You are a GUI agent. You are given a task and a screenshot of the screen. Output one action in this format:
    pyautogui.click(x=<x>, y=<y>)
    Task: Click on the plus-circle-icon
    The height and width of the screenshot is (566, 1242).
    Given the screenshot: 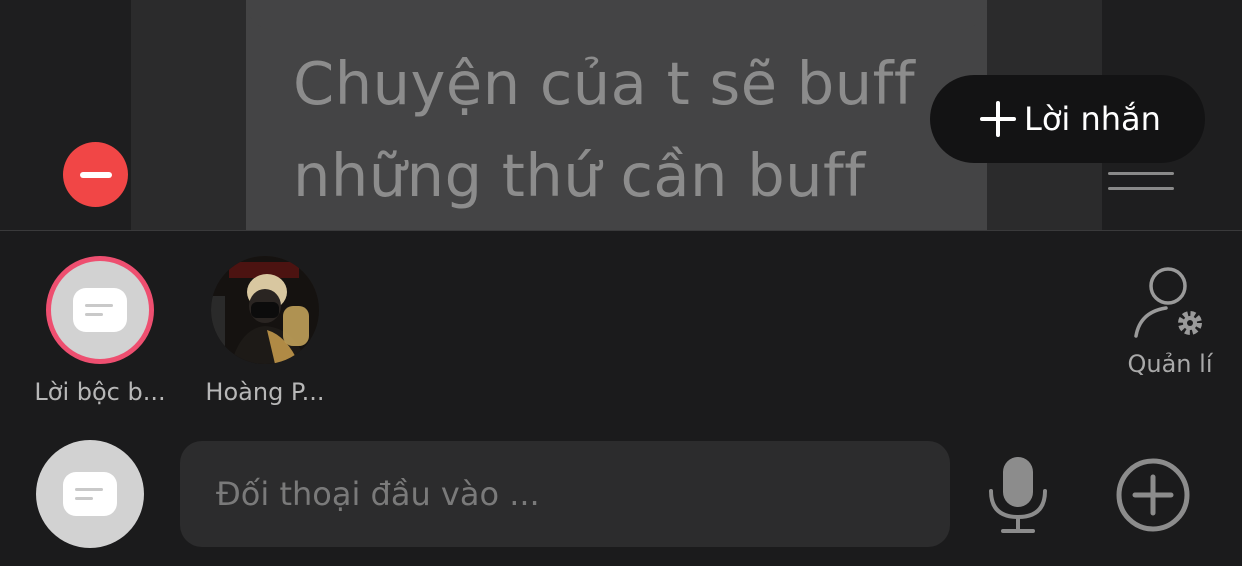 What is the action you would take?
    pyautogui.click(x=1153, y=495)
    